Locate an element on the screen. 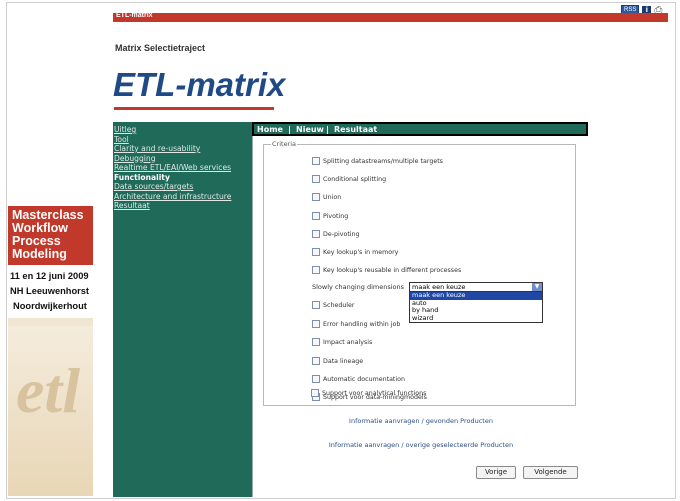 The image size is (680, 501). criteria-checkbox-row: Conditional splitting is located at coordinates (349, 179).